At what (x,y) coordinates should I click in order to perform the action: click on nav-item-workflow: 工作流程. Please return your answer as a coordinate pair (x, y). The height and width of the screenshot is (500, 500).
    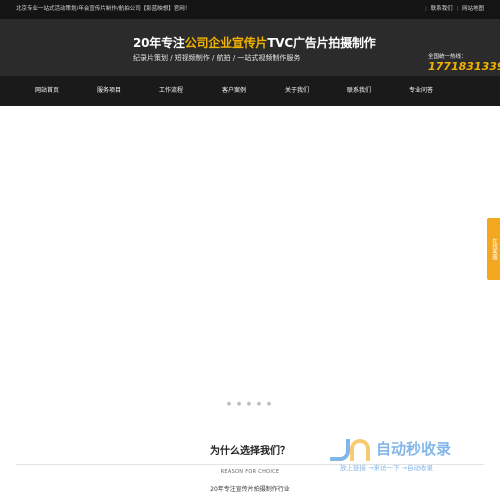
    Looking at the image, I should click on (171, 91).